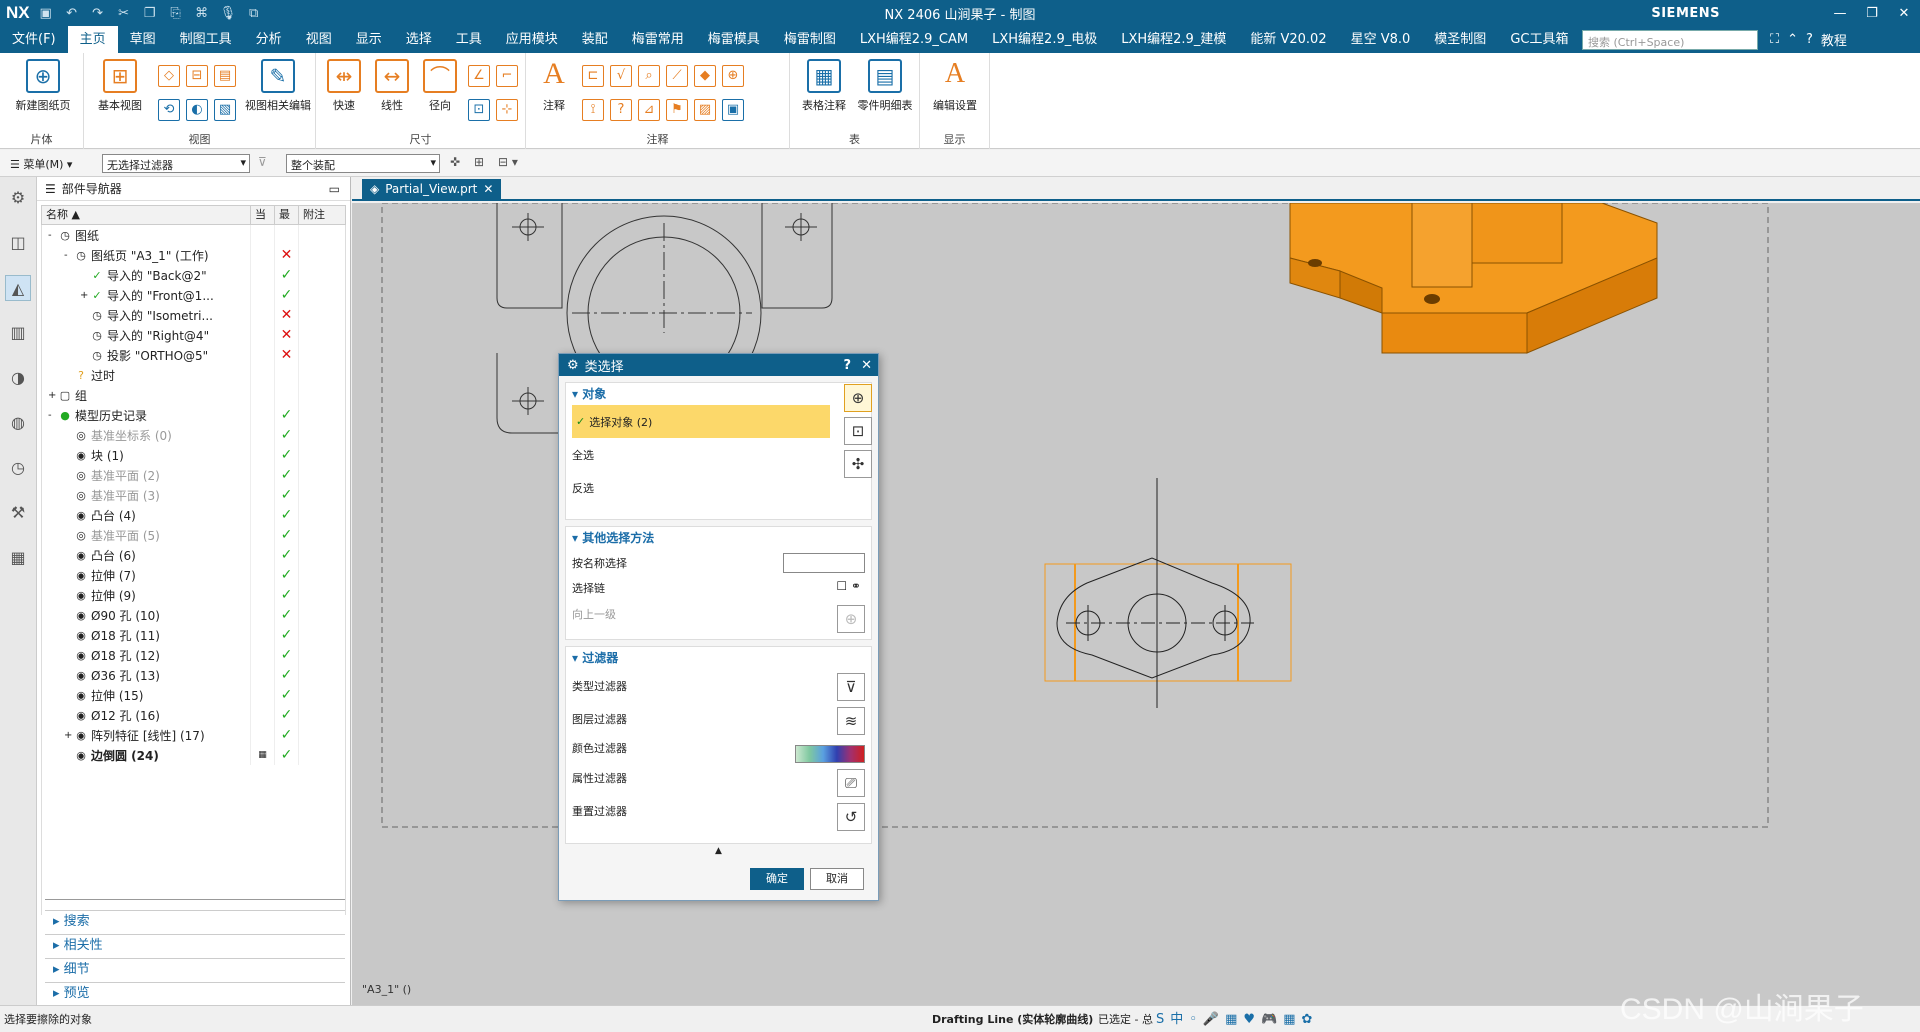 This screenshot has width=1920, height=1032. Describe the element at coordinates (193, 615) in the screenshot. I see `tree-row: ◉ Ø90 孔 (10) ✓` at that location.